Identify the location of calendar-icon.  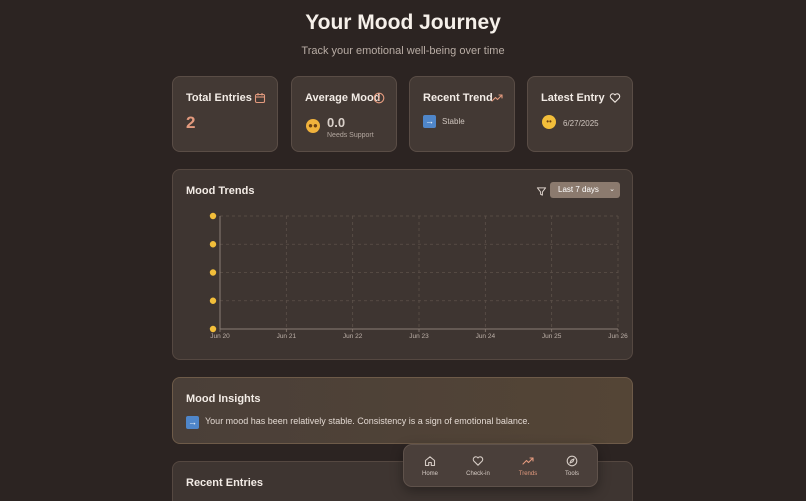
(259, 97).